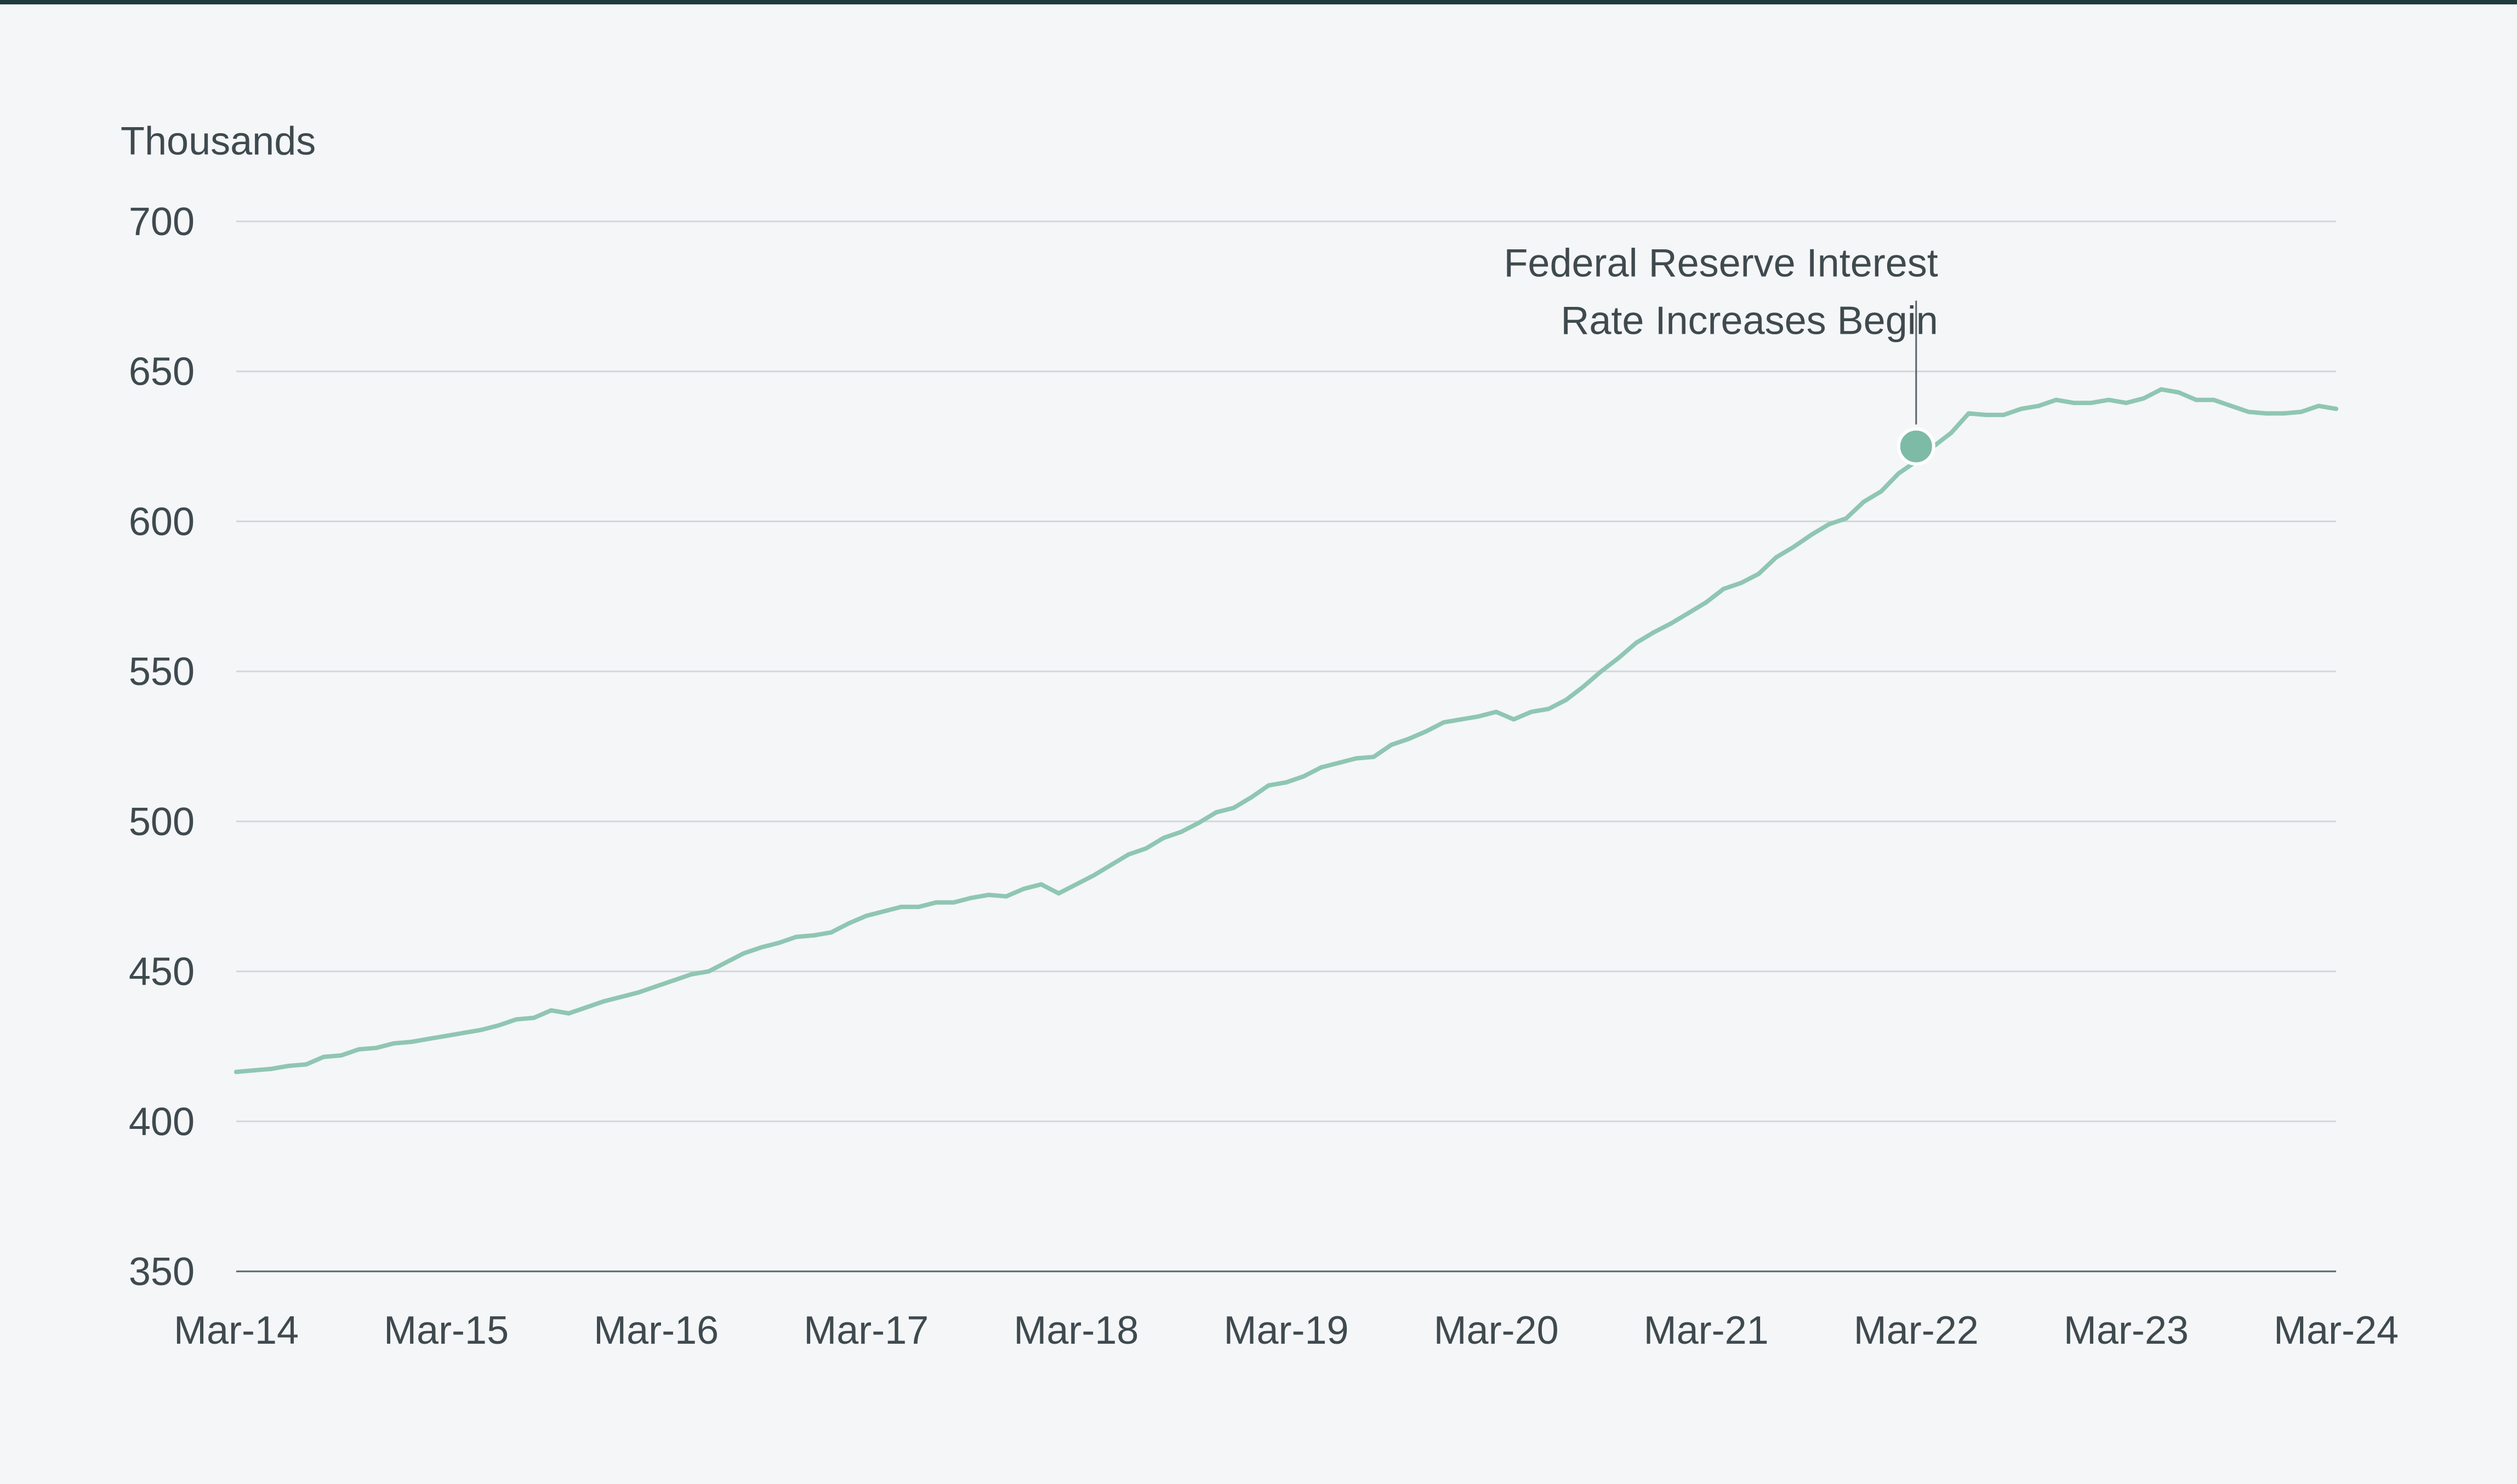  Describe the element at coordinates (1075, 1330) in the screenshot. I see `x-tick-label: Mar-18` at that location.